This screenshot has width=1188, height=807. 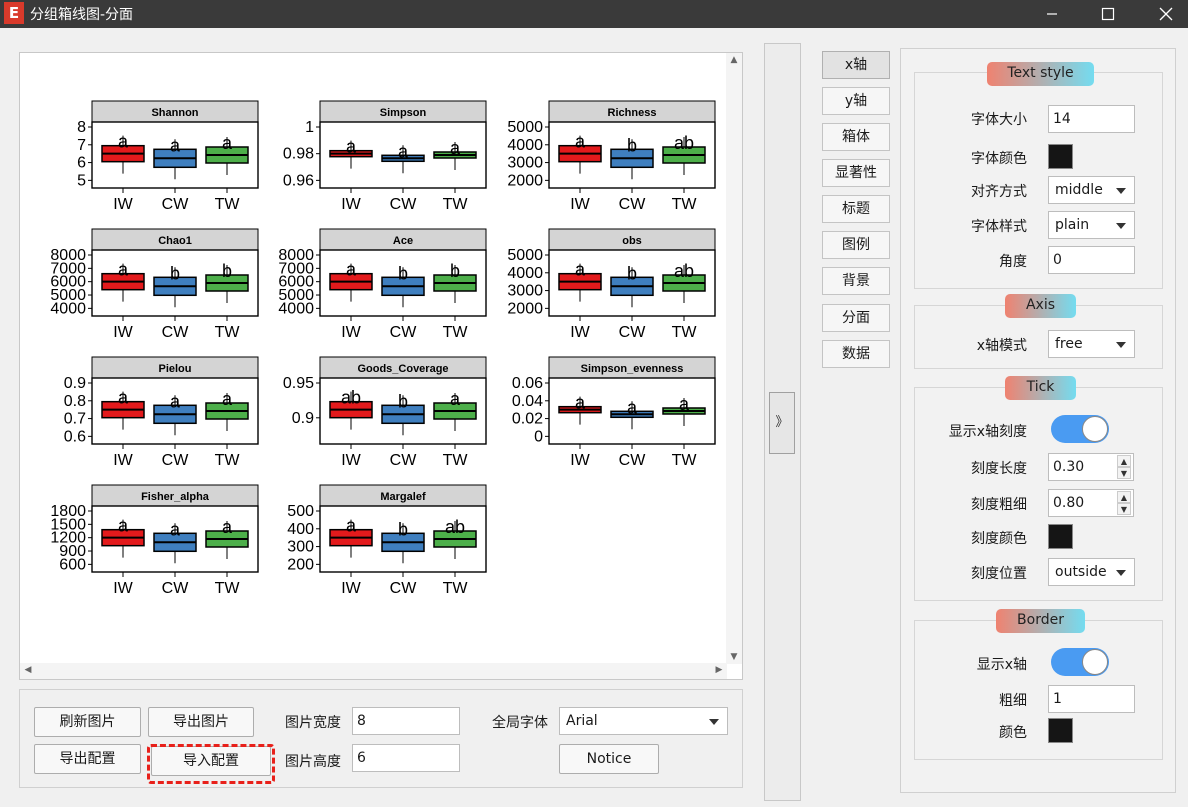 I want to click on horizontal-scrollbar: ◀ ▶, so click(x=373, y=671).